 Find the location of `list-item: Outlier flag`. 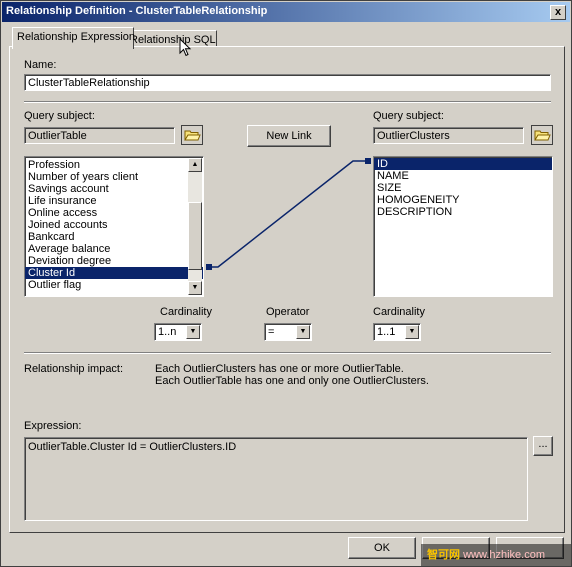

list-item: Outlier flag is located at coordinates (114, 285).